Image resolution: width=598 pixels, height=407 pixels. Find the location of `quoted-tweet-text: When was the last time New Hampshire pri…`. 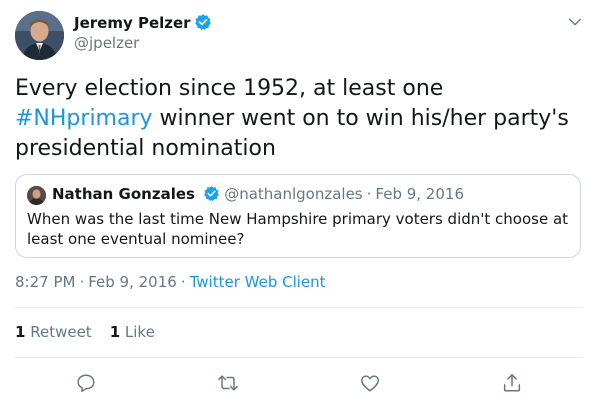

quoted-tweet-text: When was the last time New Hampshire pri… is located at coordinates (298, 229).